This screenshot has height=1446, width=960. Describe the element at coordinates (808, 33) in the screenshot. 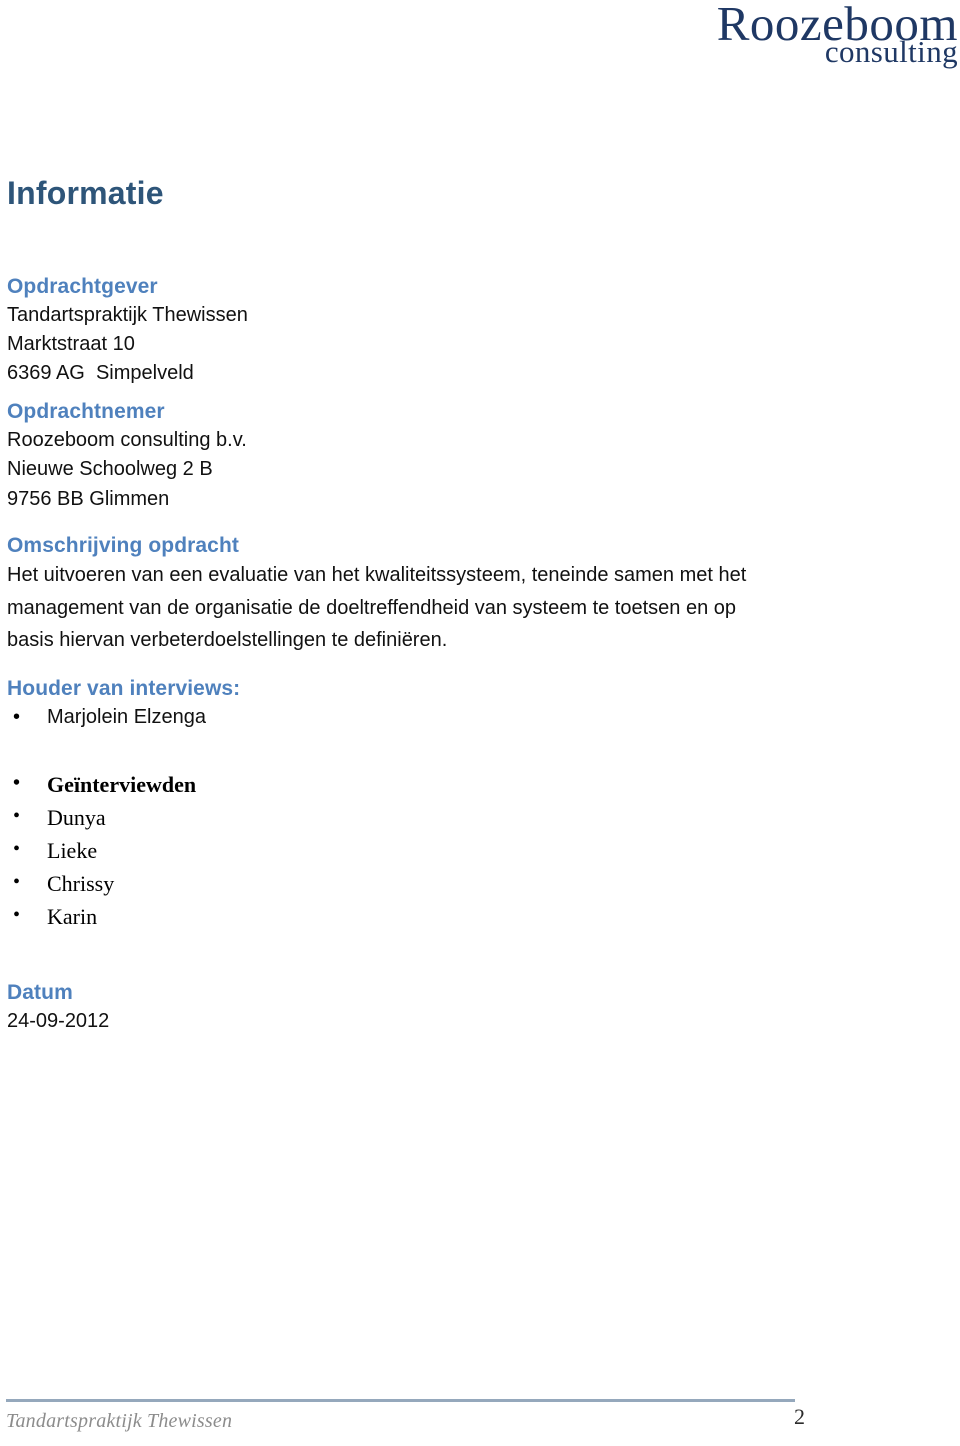

I see `company-logo: Roozeboom consulting` at that location.